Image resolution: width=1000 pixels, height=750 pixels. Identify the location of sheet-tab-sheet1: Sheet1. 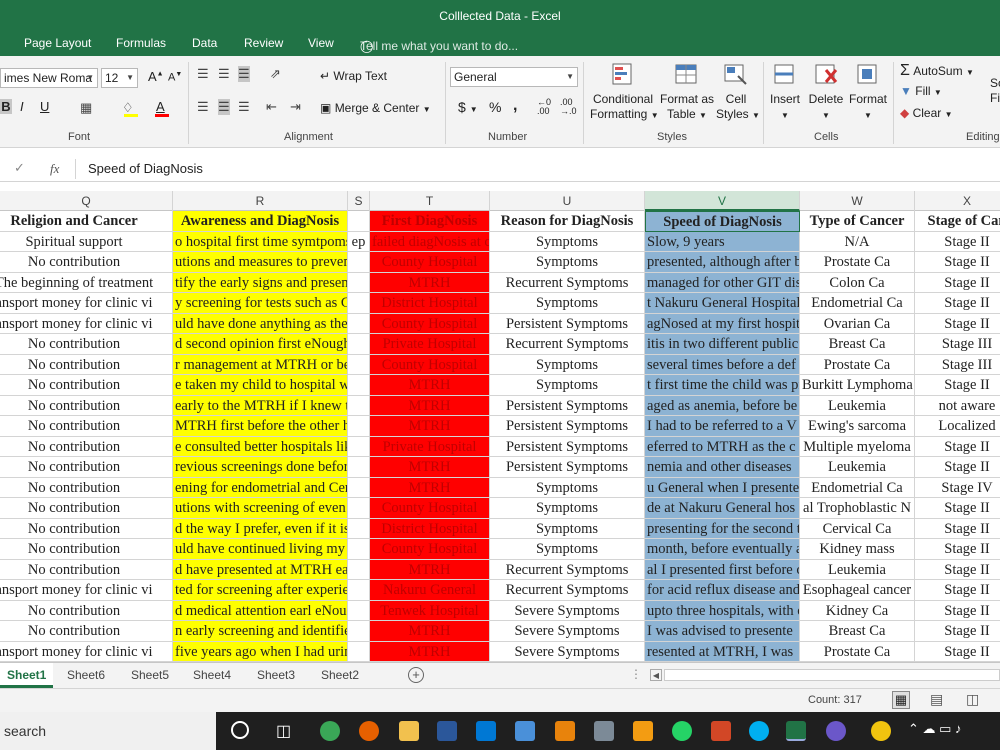
(27, 675).